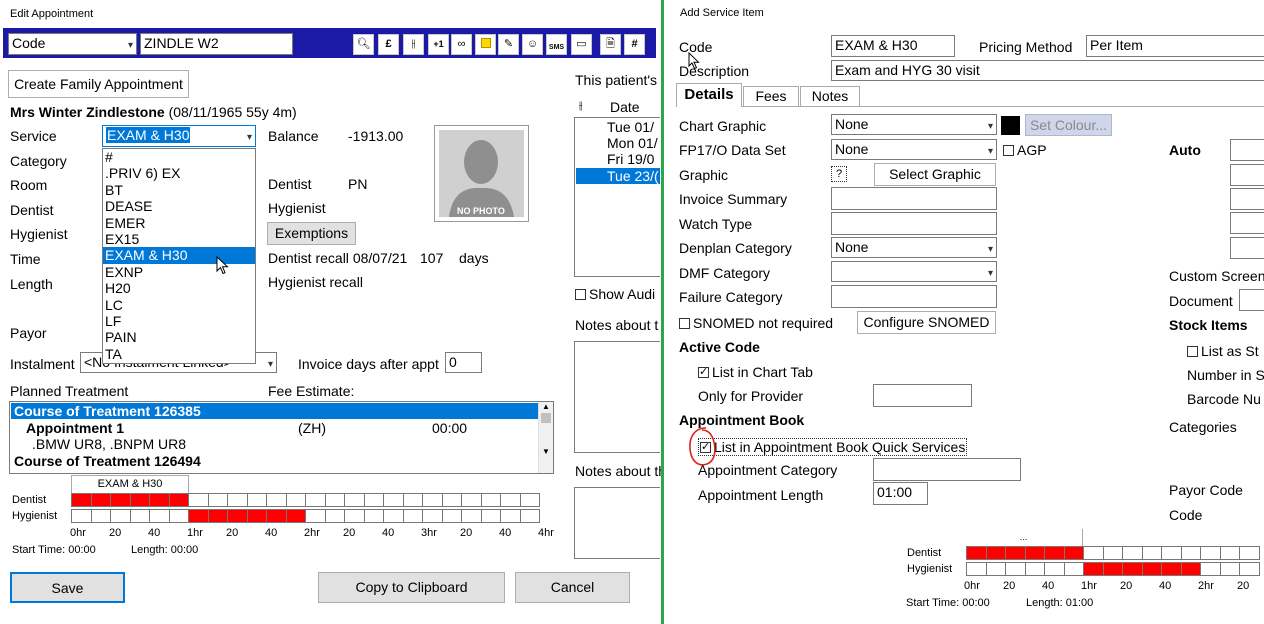 The height and width of the screenshot is (624, 1264). I want to click on fp17-select: None ▾, so click(914, 149).